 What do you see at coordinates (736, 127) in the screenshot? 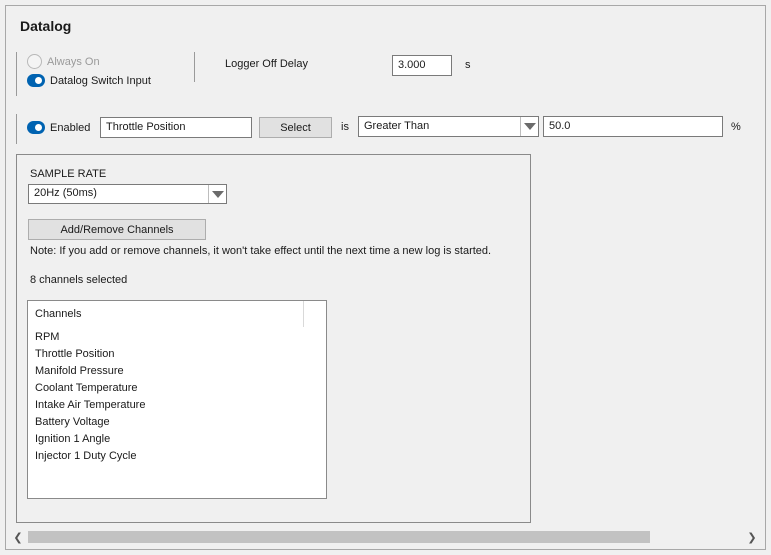
I see `threshold-unit: %` at bounding box center [736, 127].